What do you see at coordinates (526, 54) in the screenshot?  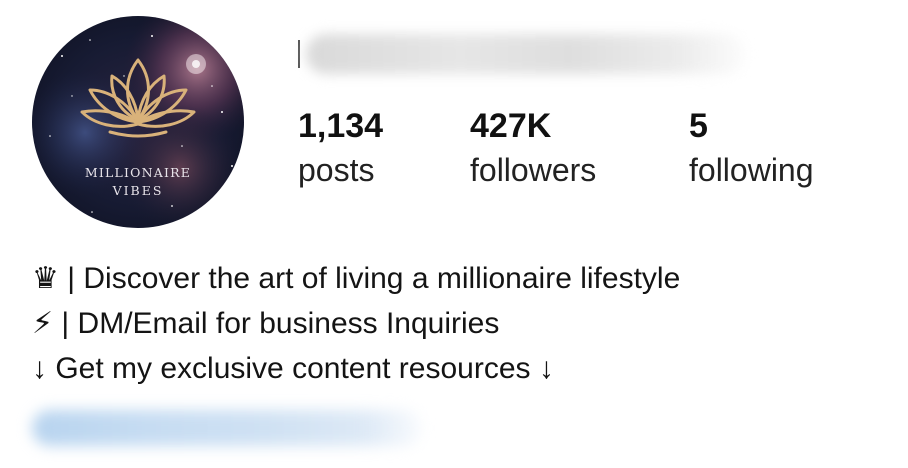 I see `username-redaction` at bounding box center [526, 54].